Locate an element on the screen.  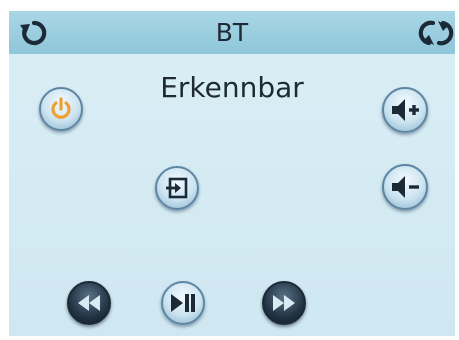
volume-down-icon is located at coordinates (405, 187).